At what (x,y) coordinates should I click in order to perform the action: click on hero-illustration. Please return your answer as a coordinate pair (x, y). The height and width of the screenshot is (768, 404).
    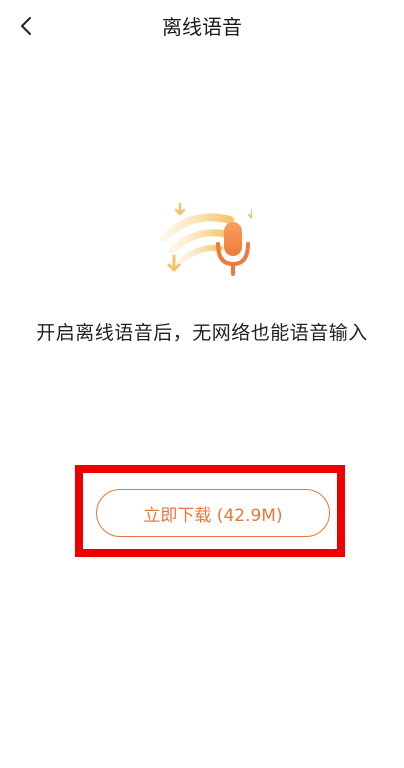
    Looking at the image, I should click on (204, 239).